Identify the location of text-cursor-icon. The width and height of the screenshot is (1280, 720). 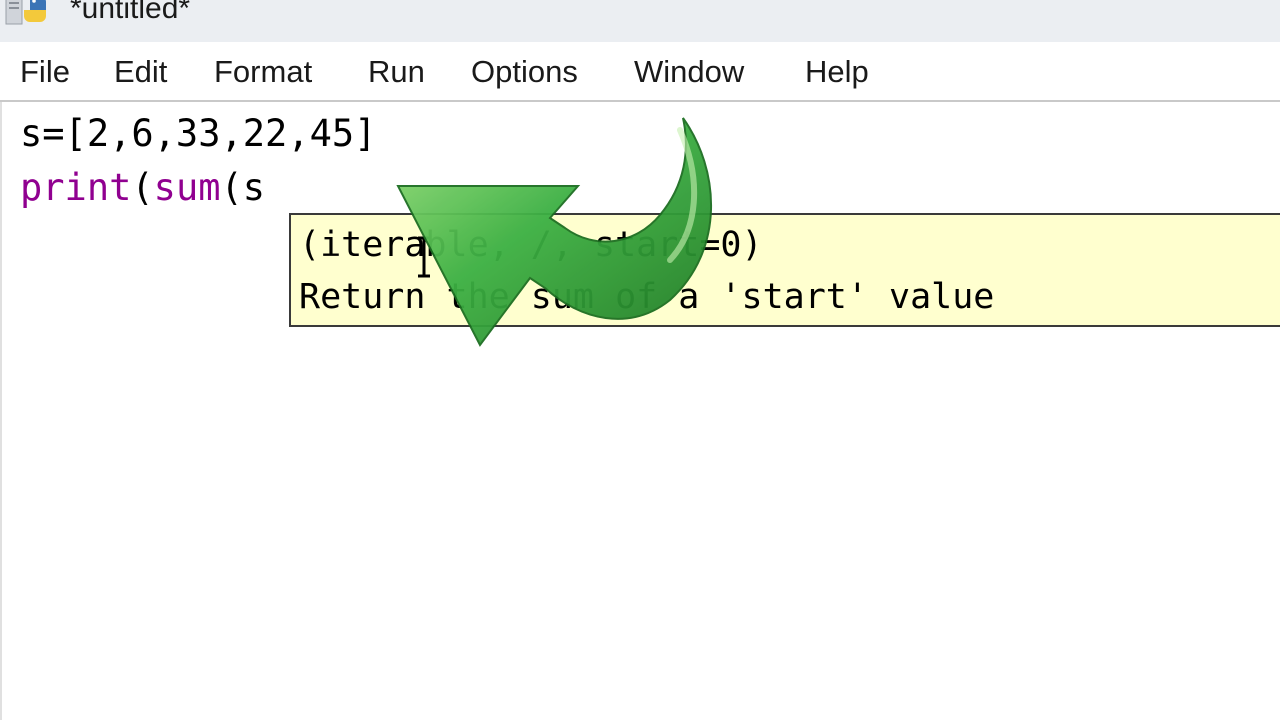
(424, 257).